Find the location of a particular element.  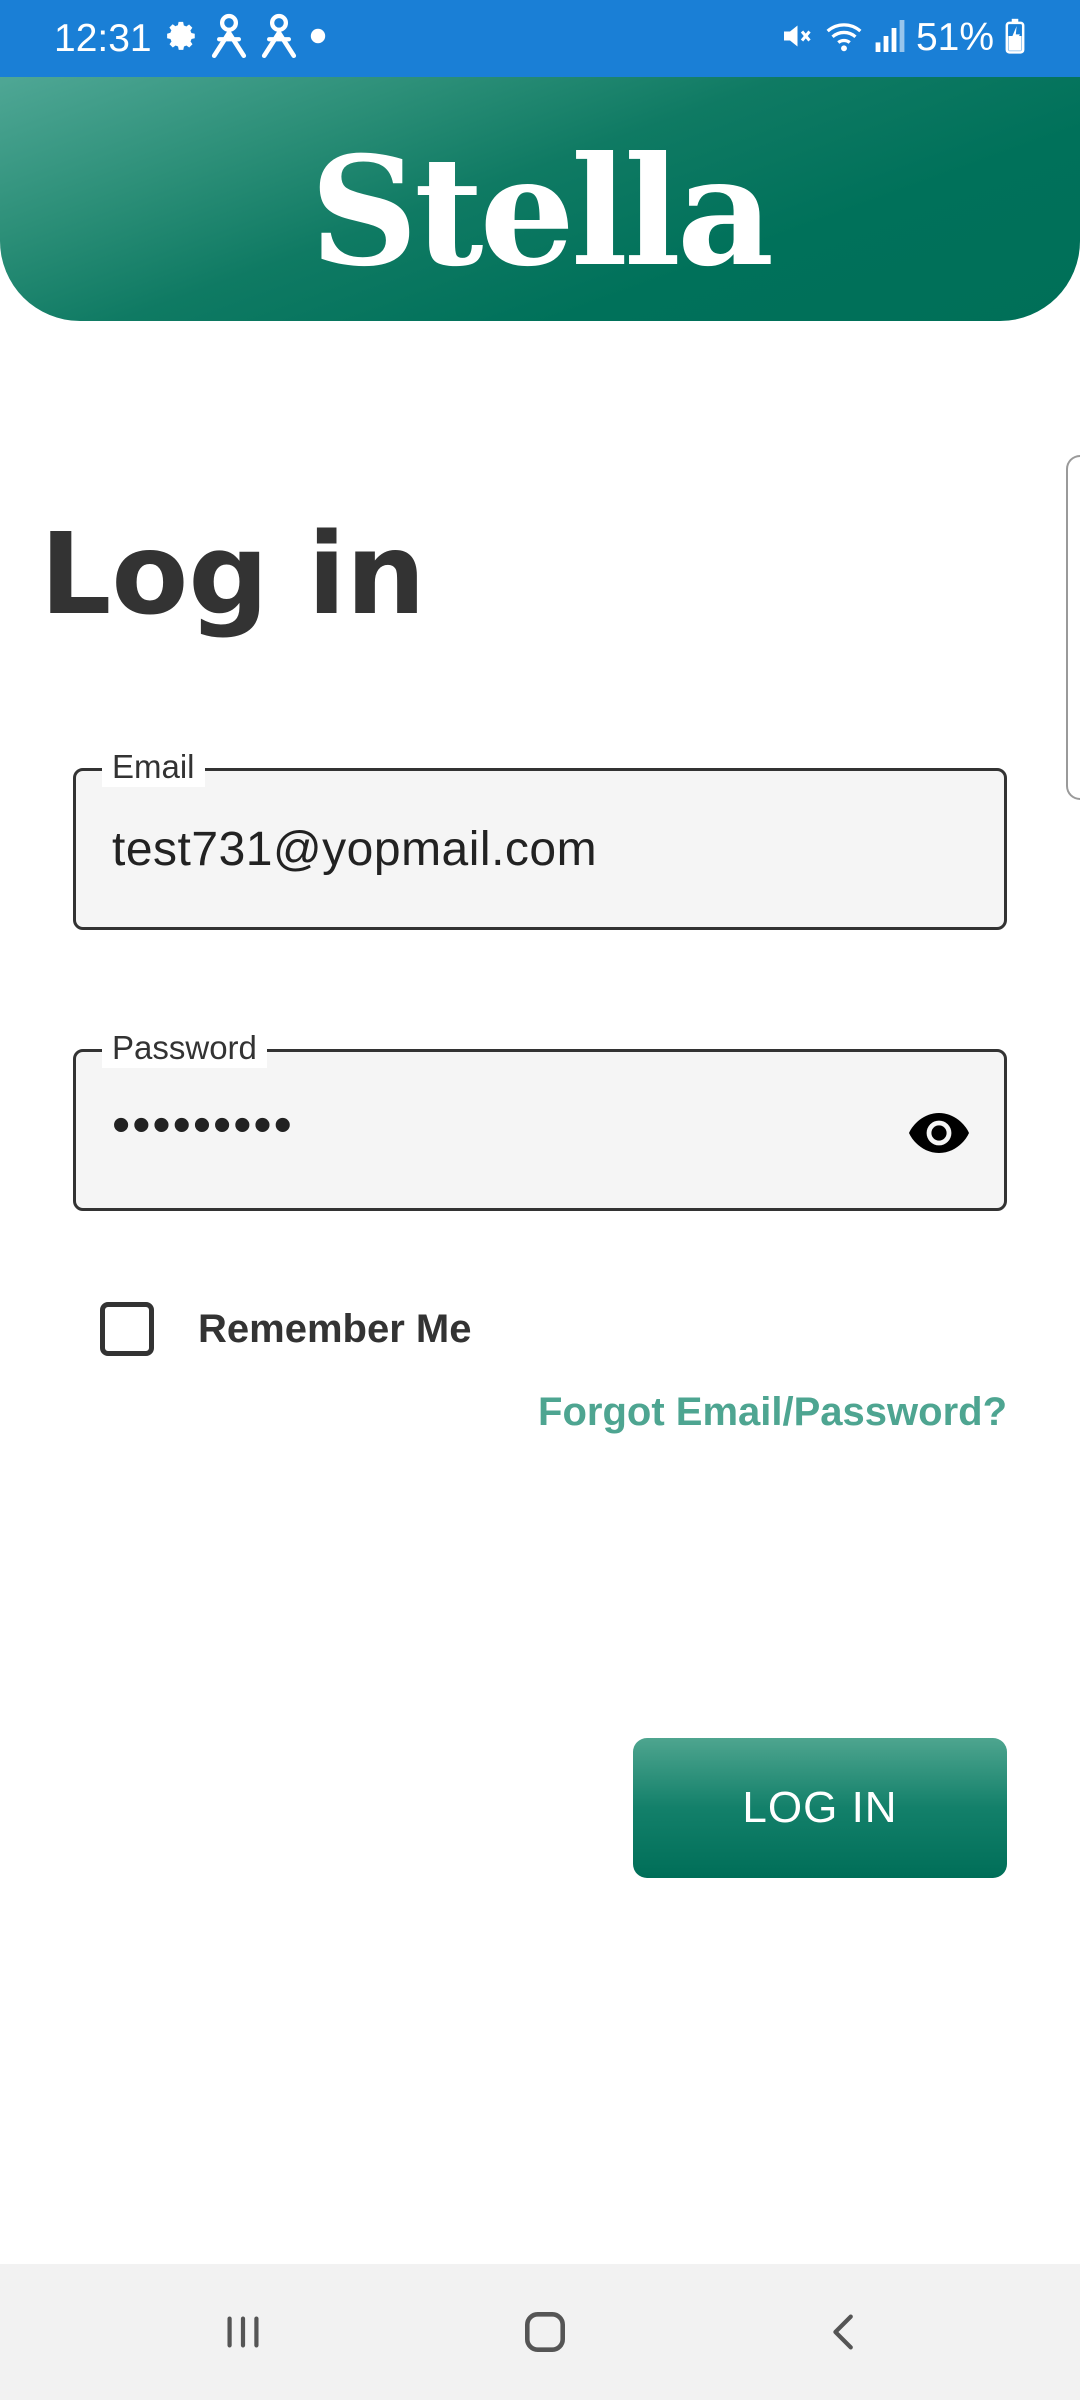

remember-me-row: Remember Me is located at coordinates (285, 1329).